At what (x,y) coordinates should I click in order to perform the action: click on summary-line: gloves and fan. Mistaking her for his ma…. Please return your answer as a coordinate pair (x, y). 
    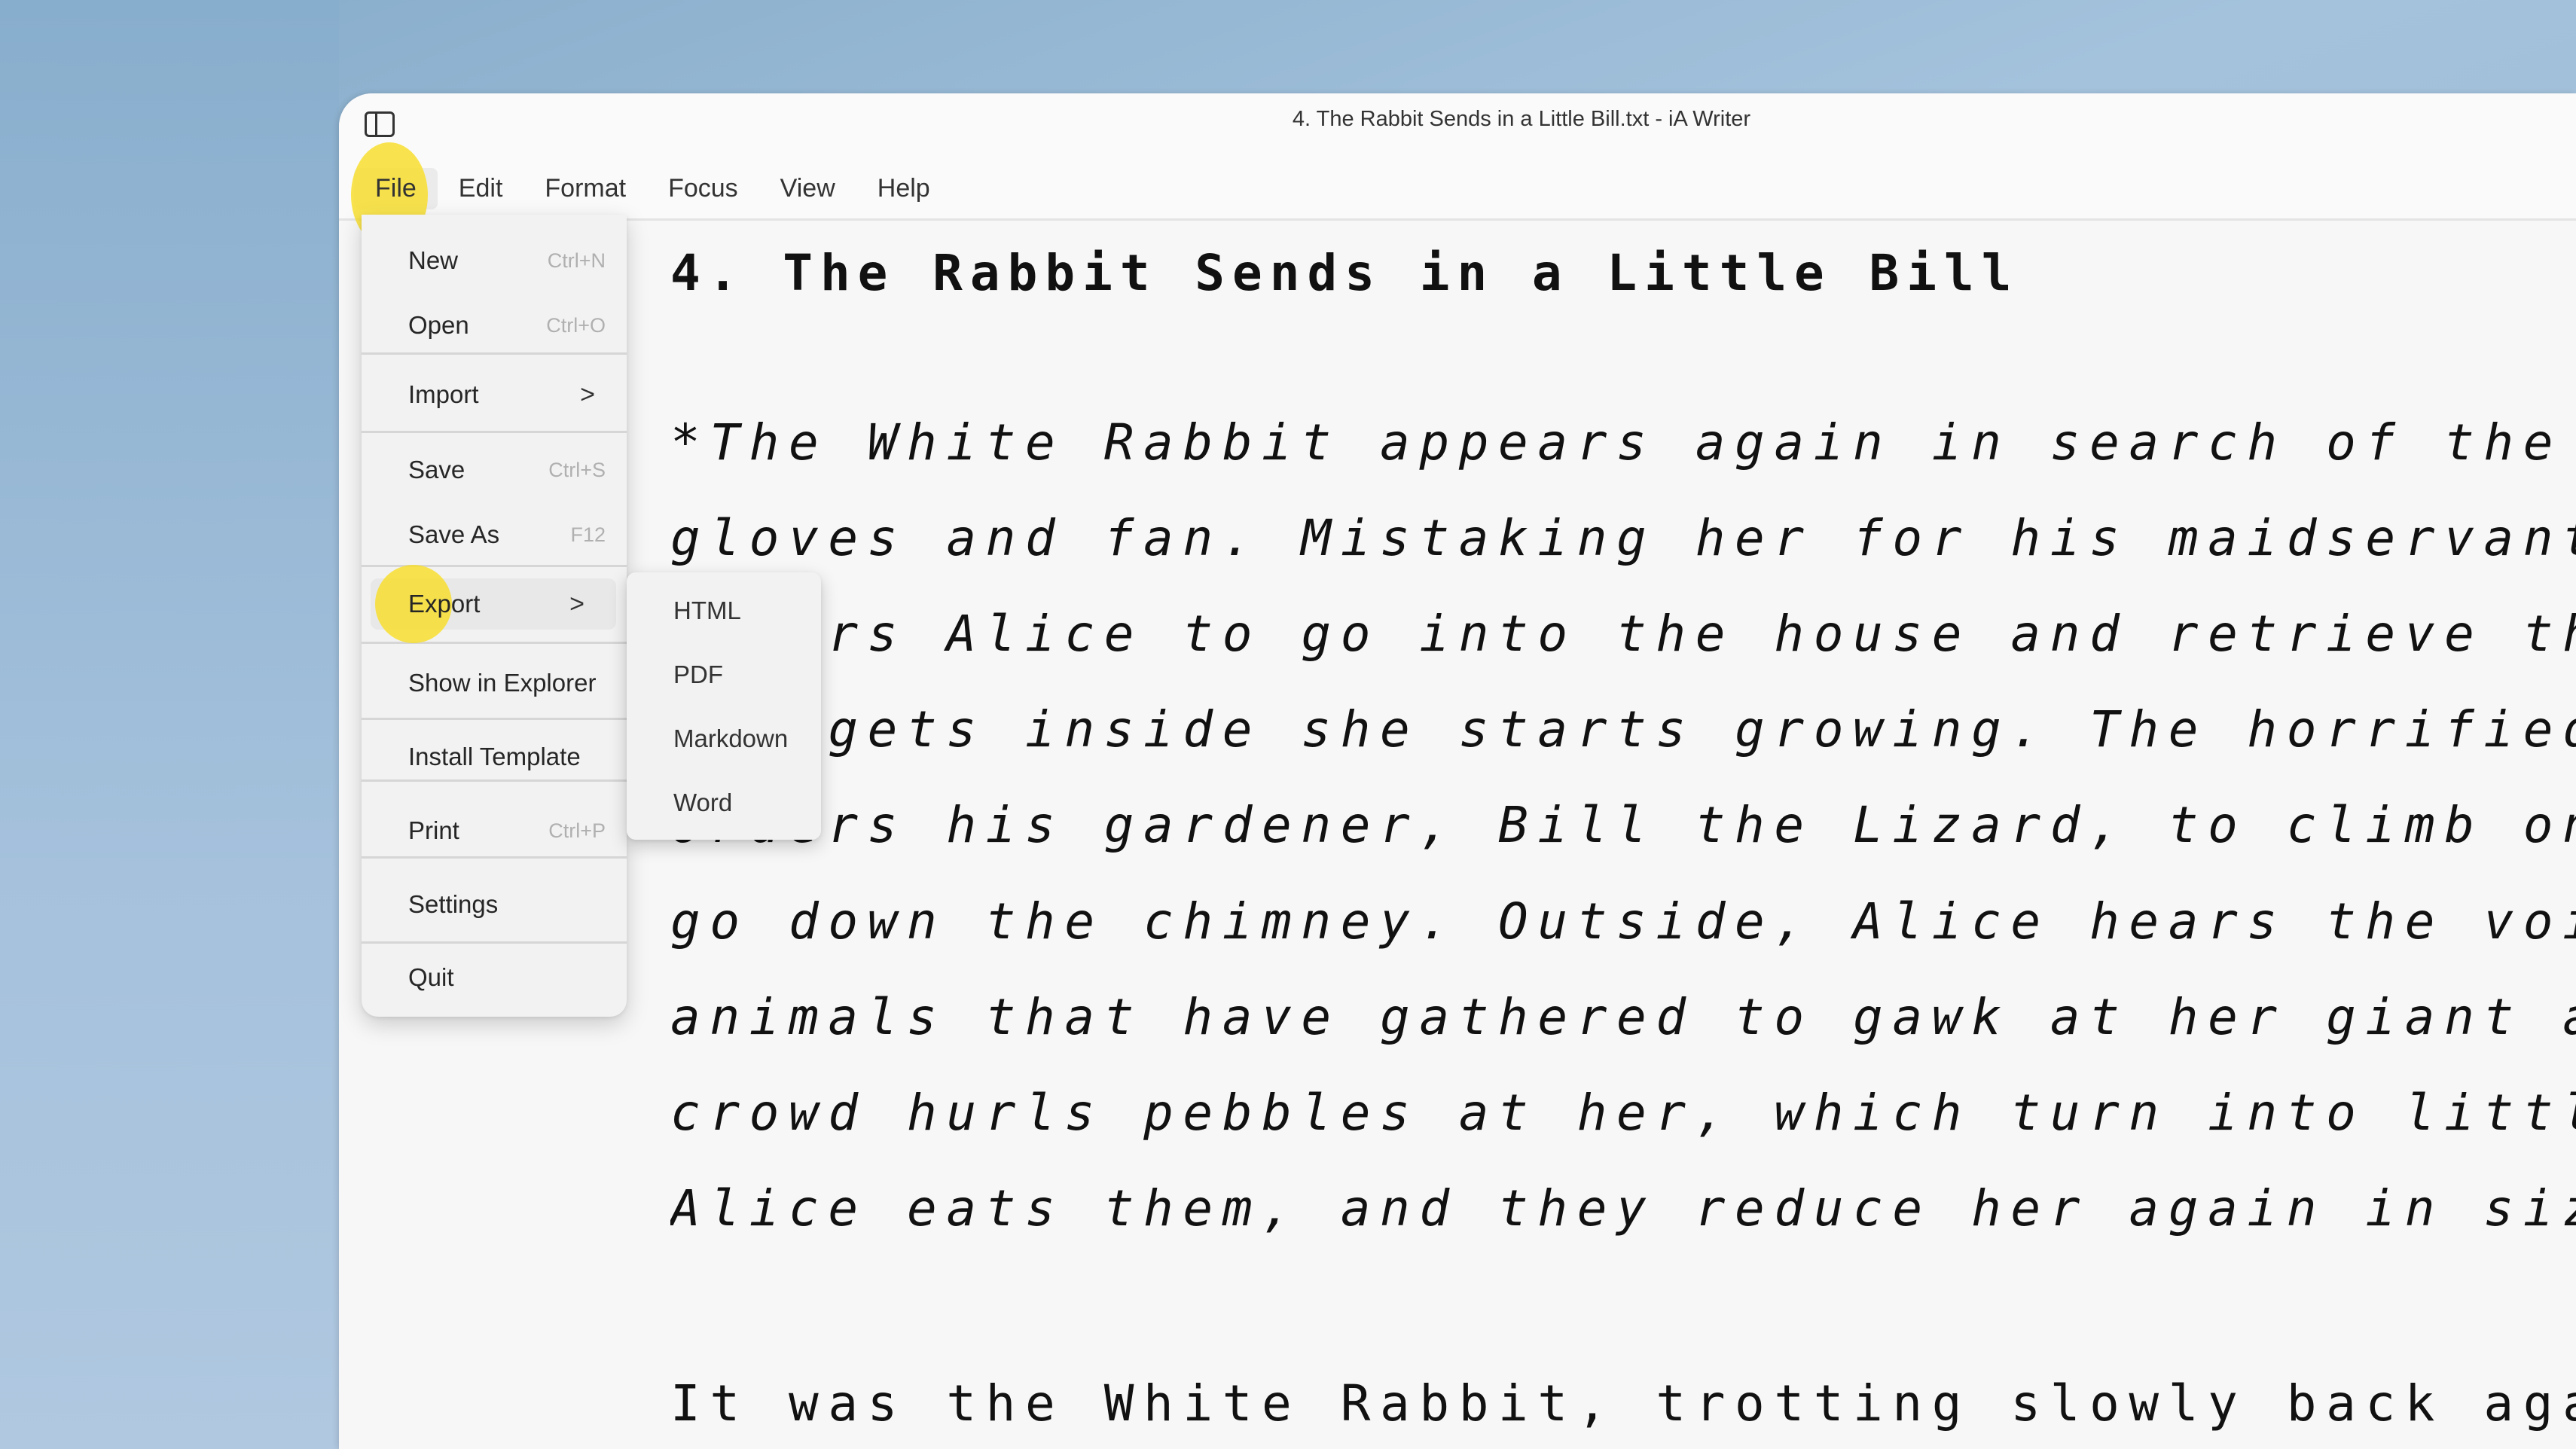
    Looking at the image, I should click on (1623, 538).